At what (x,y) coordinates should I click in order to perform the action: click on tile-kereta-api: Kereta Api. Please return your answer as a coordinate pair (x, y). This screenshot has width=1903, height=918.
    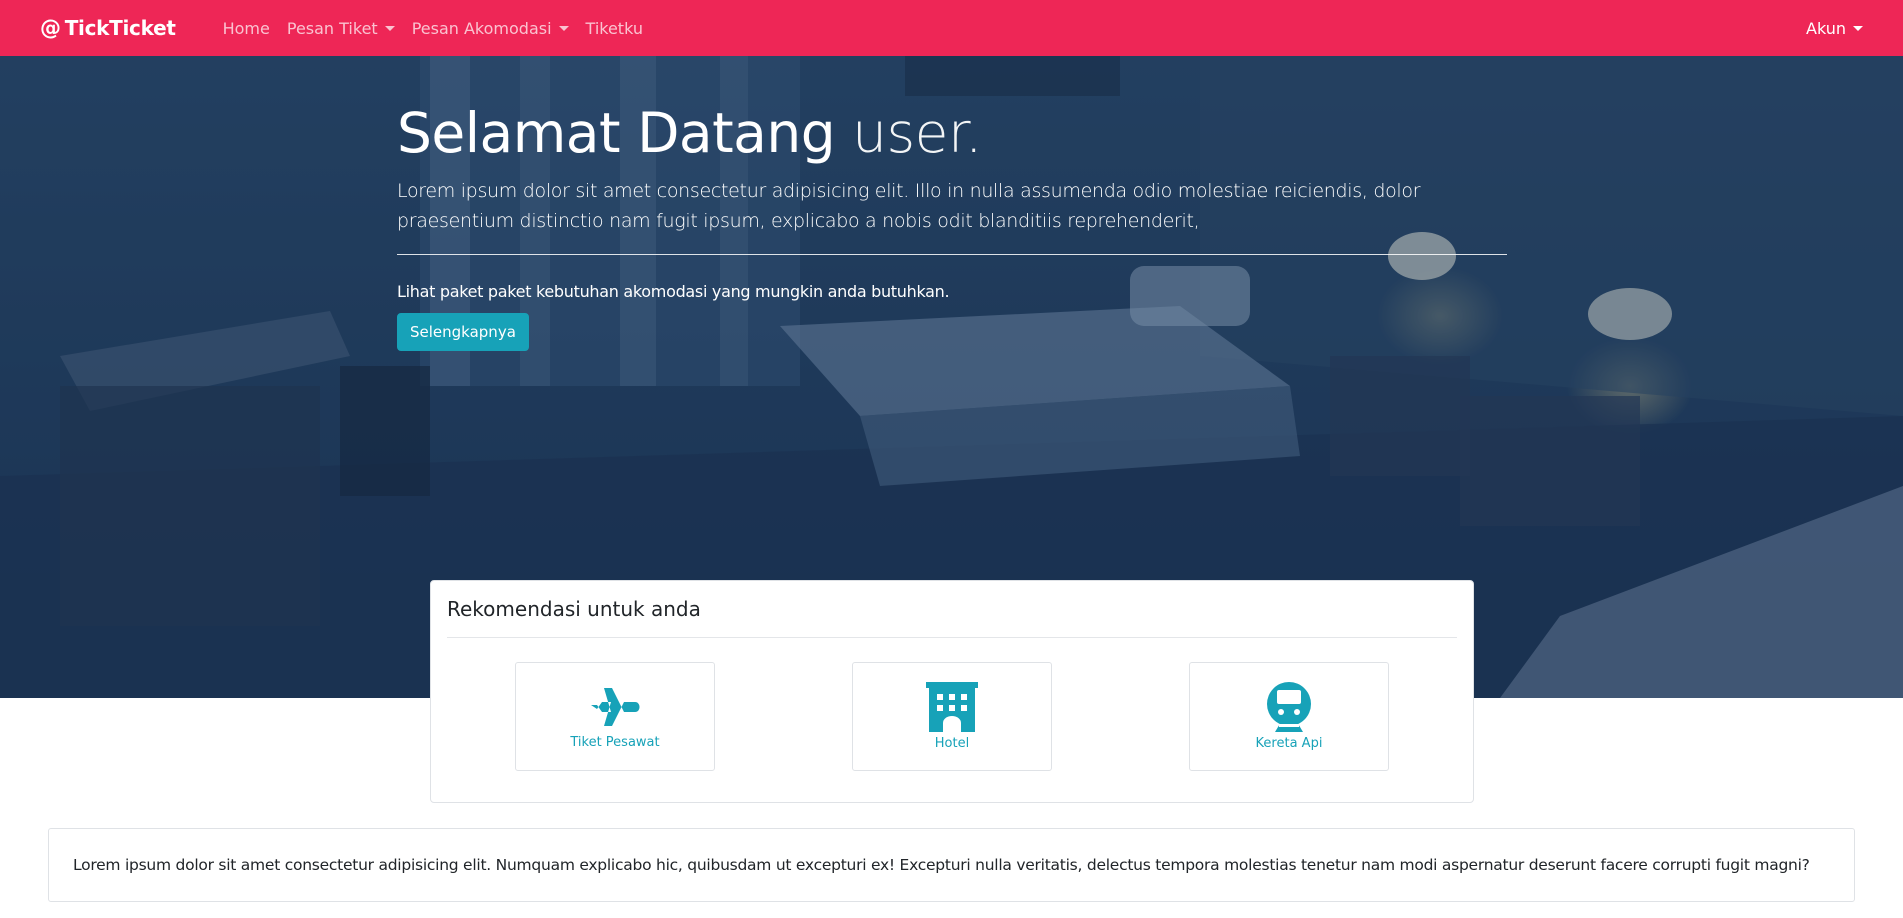
    Looking at the image, I should click on (1289, 716).